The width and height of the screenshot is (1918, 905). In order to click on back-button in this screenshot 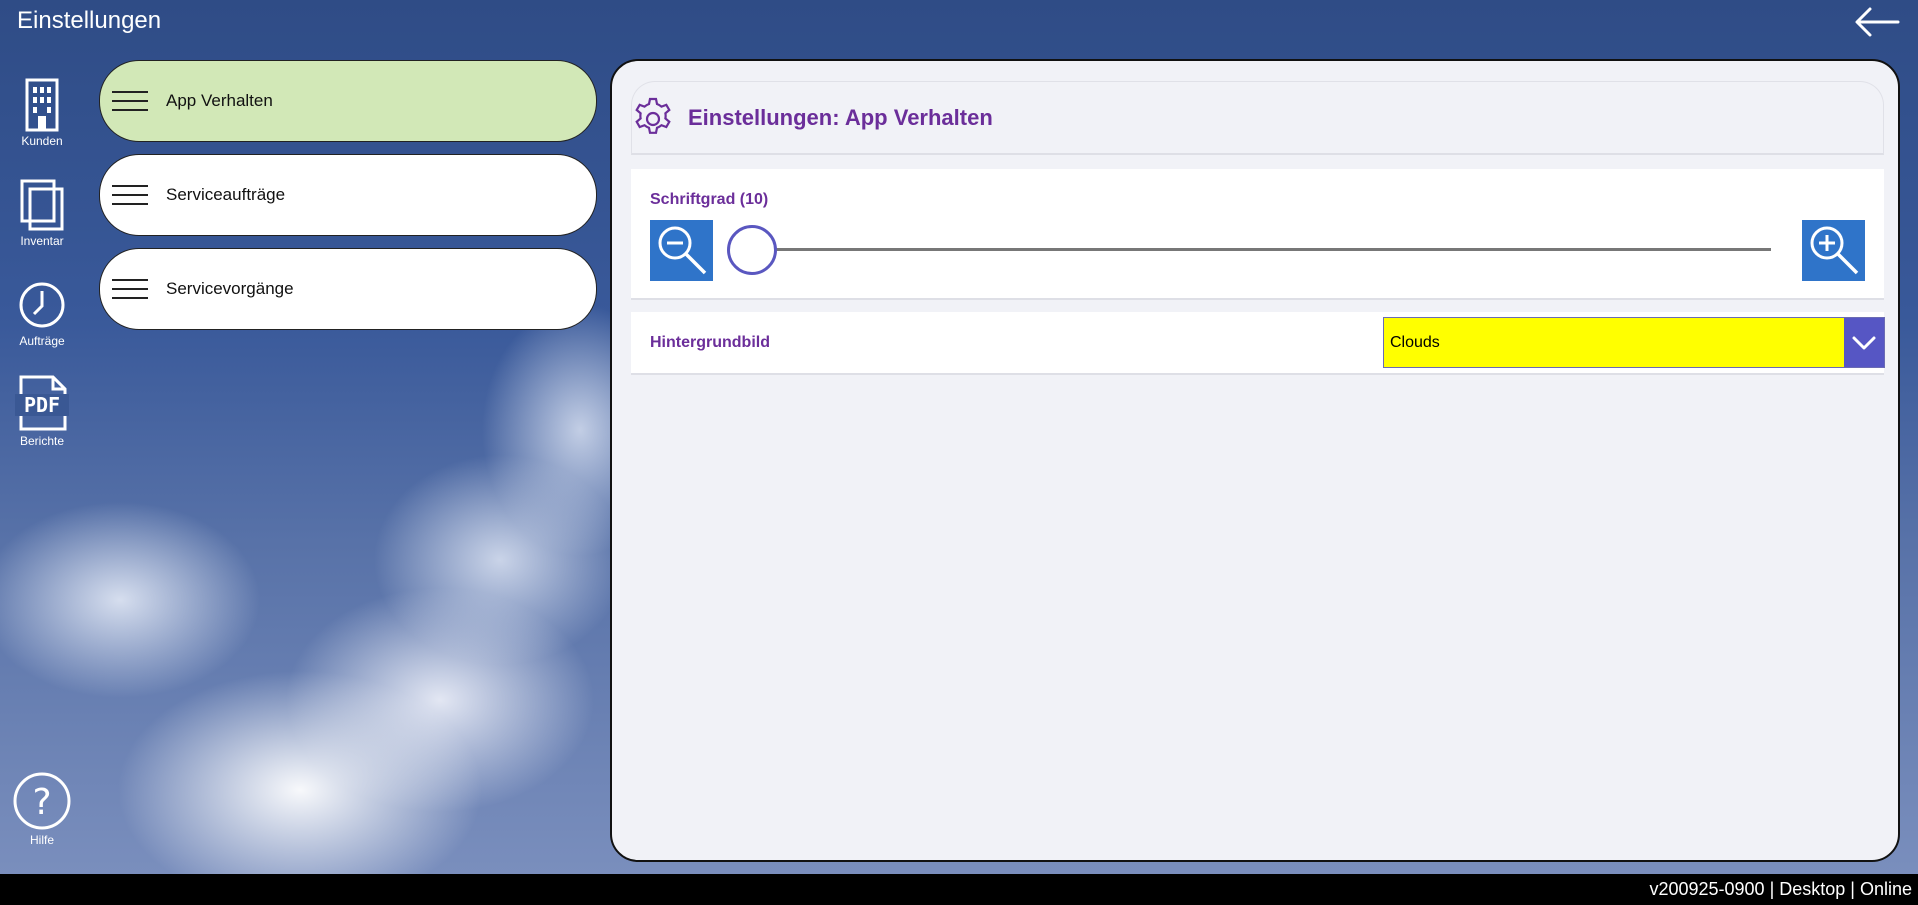, I will do `click(1877, 22)`.